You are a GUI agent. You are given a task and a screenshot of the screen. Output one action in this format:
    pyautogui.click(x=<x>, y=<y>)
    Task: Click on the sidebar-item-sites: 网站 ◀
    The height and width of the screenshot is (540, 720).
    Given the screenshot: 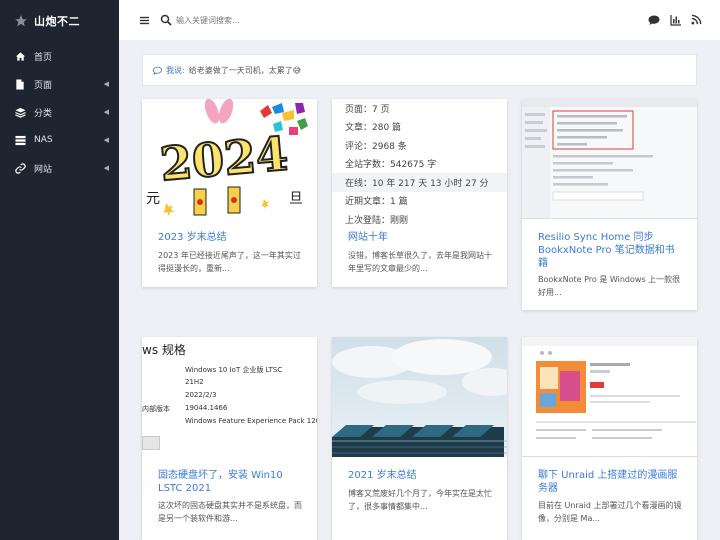 What is the action you would take?
    pyautogui.click(x=59, y=168)
    